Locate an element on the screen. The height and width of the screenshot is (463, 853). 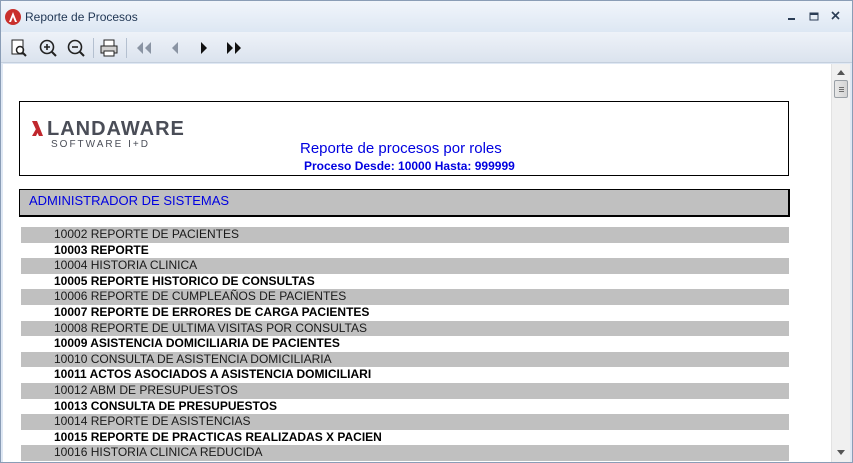
role-name: ADMINISTRADOR DE SISTEMAS is located at coordinates (129, 200).